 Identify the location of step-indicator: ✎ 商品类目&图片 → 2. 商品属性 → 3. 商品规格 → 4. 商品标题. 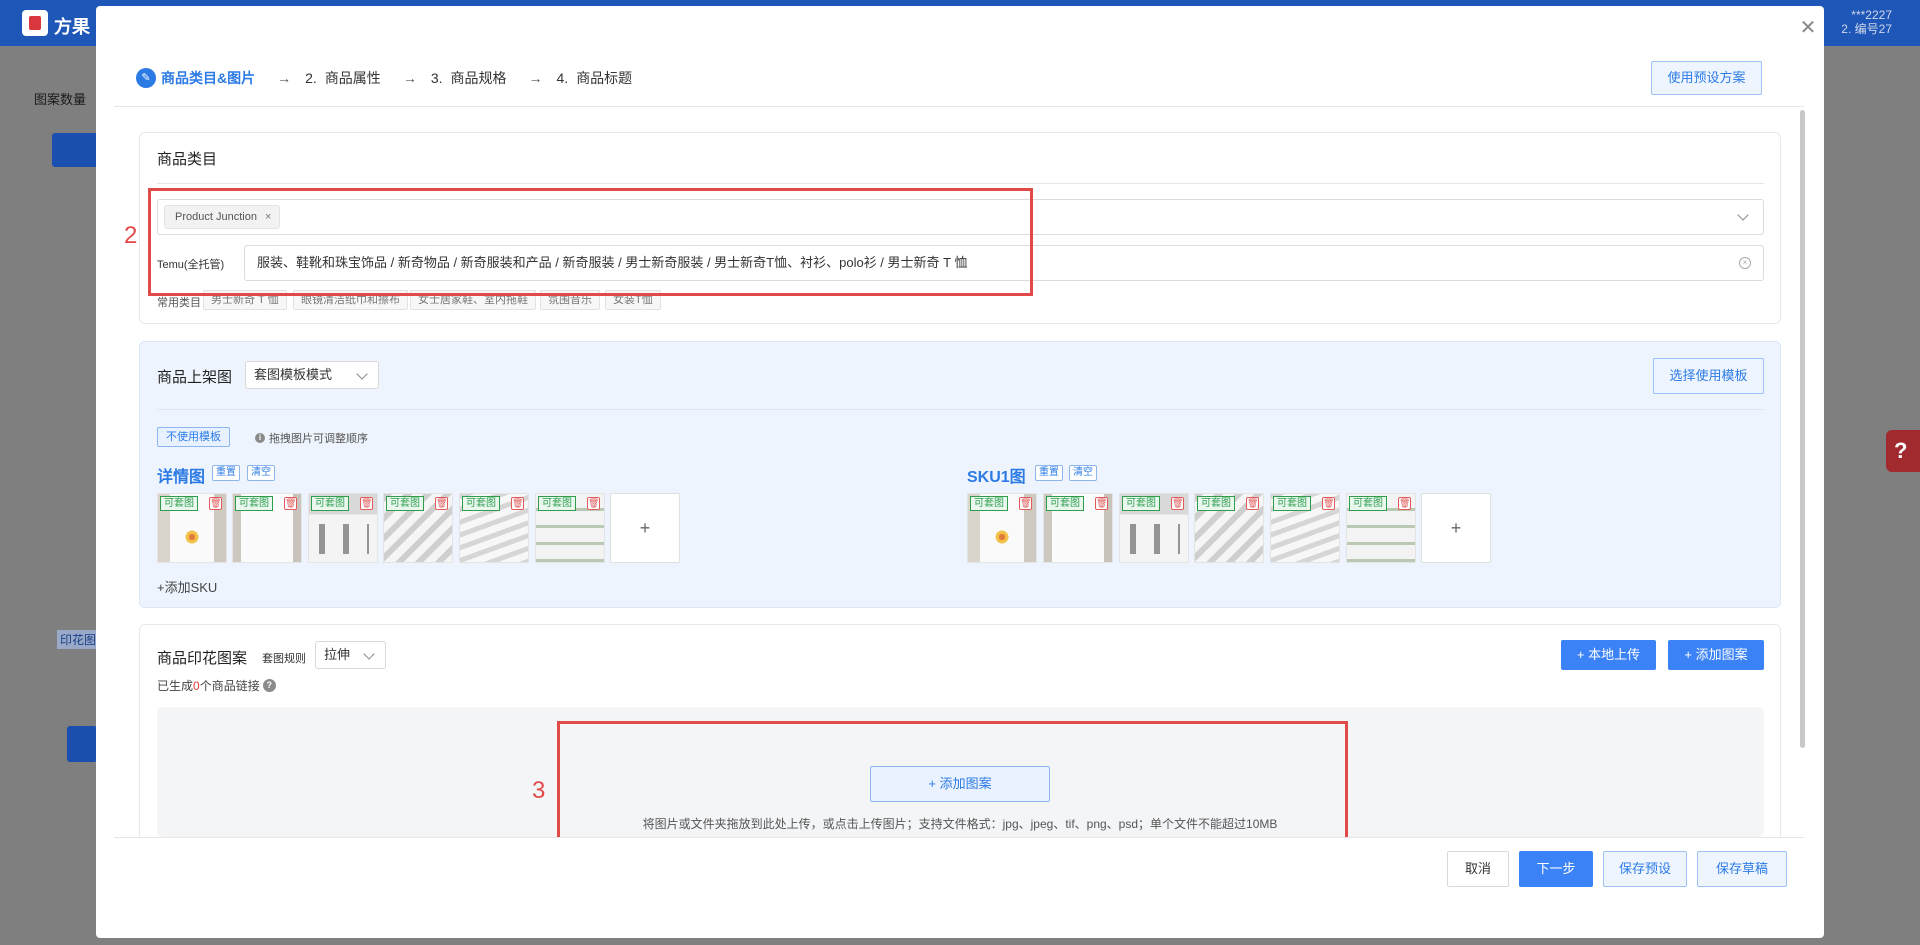
(384, 78).